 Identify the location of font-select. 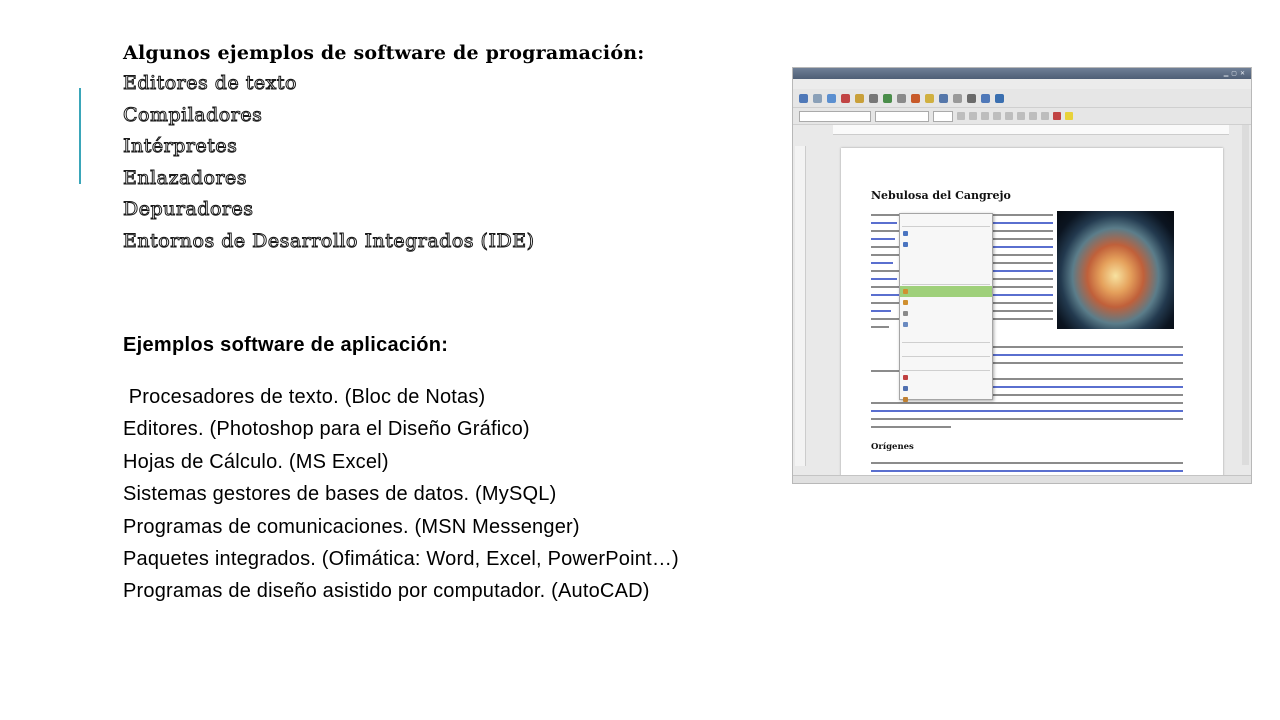
(902, 116).